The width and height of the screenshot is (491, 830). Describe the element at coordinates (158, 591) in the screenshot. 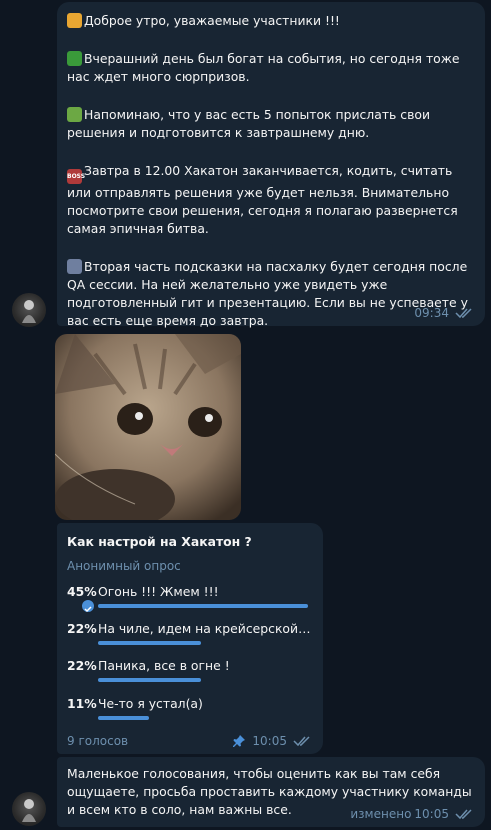

I see `poll-option-text: Огонь !!! Жмем !!!` at that location.